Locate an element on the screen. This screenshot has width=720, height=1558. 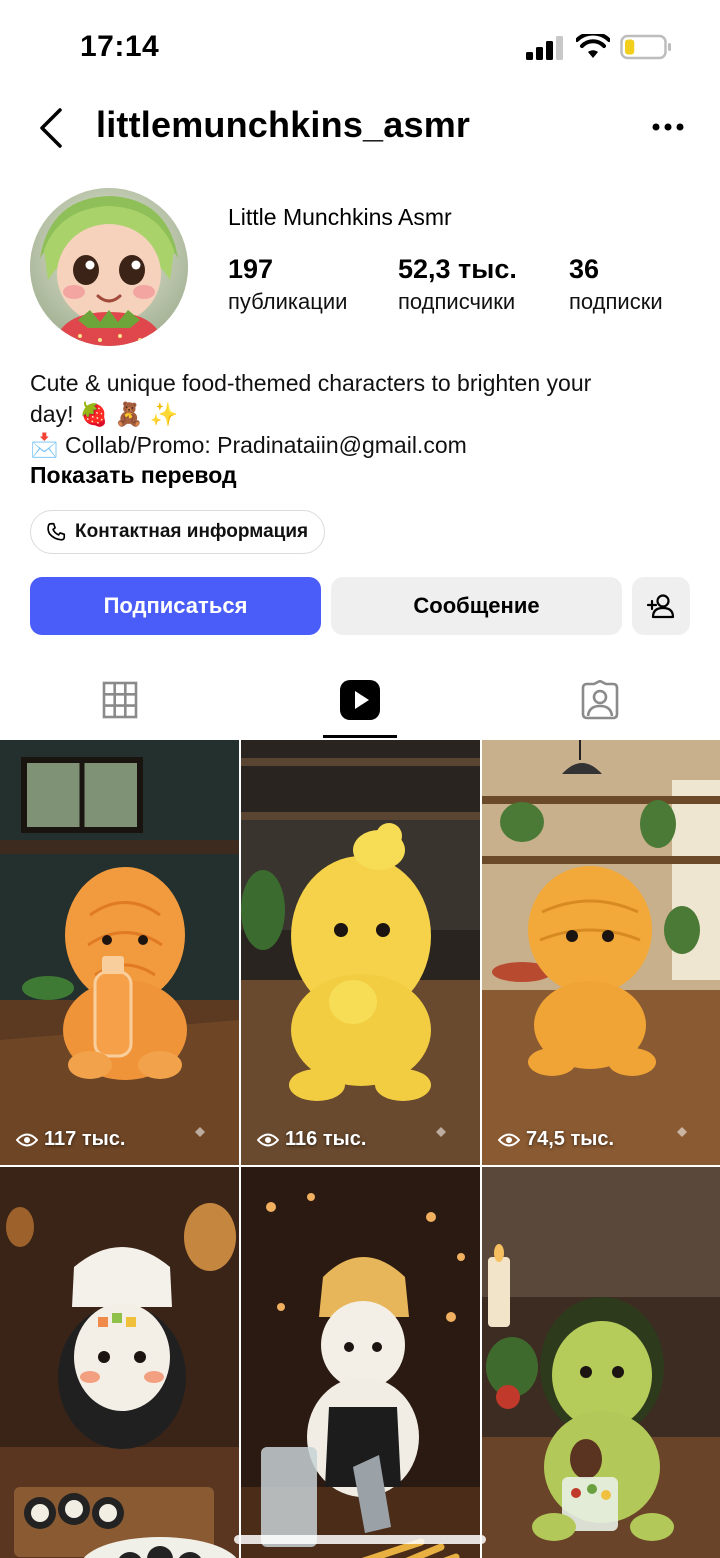
view-count: 117 тыс. is located at coordinates (70, 1139).